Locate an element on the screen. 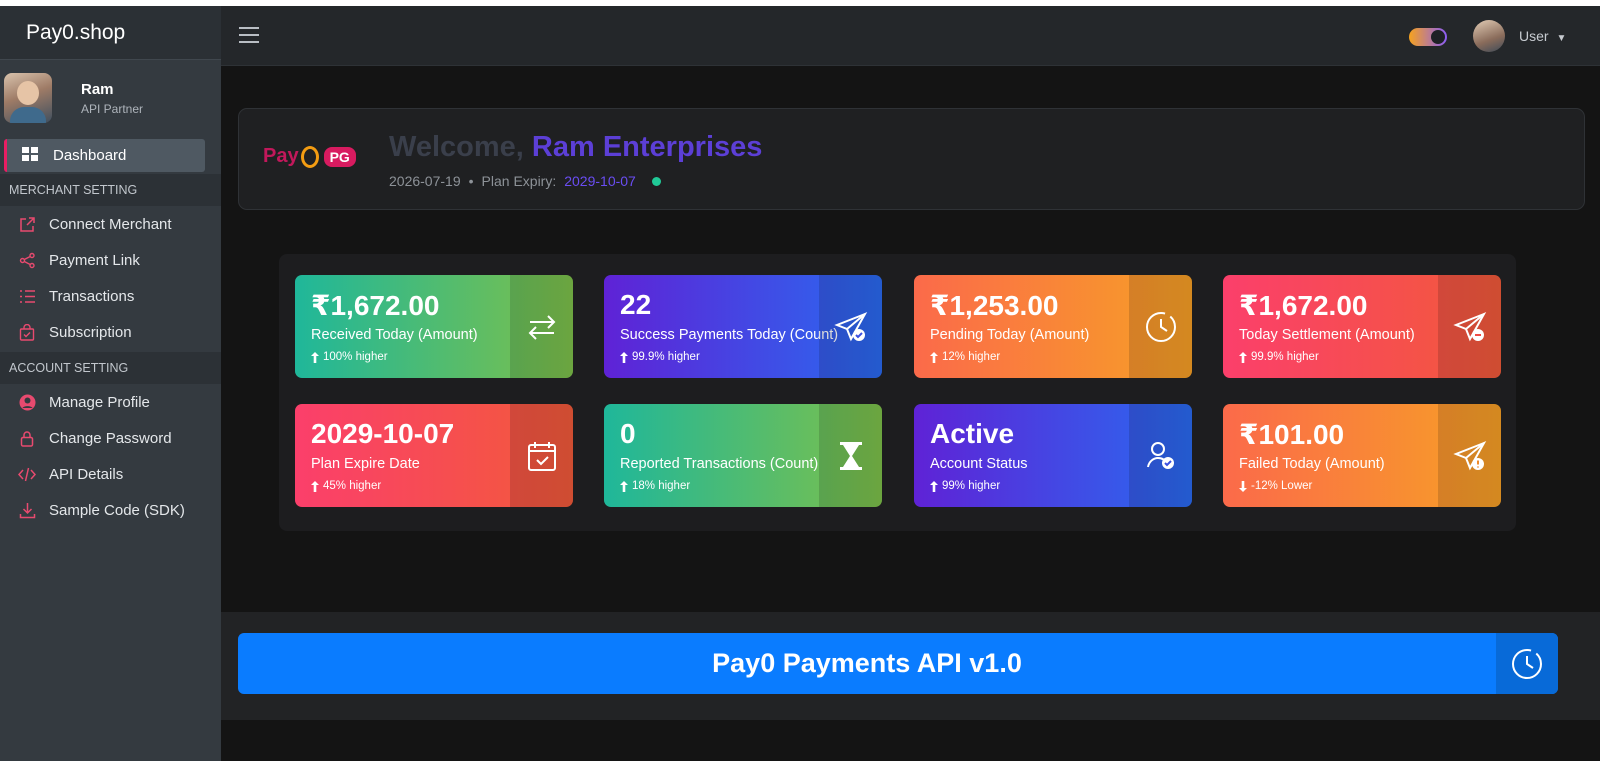 This screenshot has height=761, width=1600. external-link-icon is located at coordinates (27, 224).